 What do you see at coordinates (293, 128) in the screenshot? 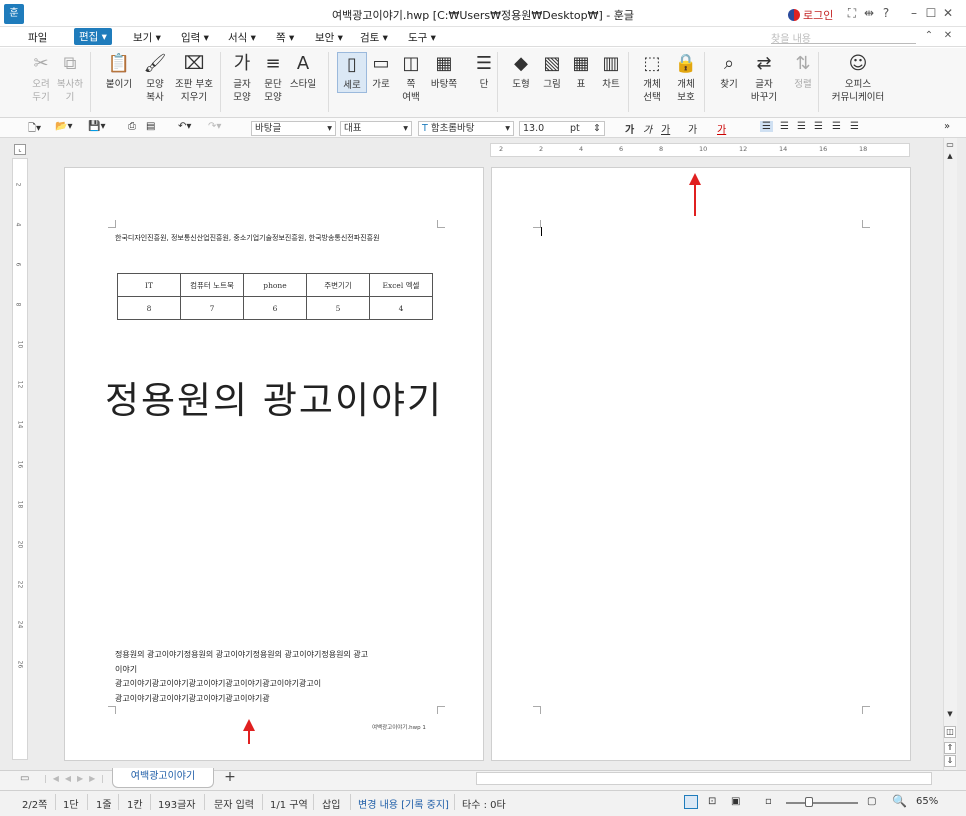
I see `style-select: 바탕글 ▾` at bounding box center [293, 128].